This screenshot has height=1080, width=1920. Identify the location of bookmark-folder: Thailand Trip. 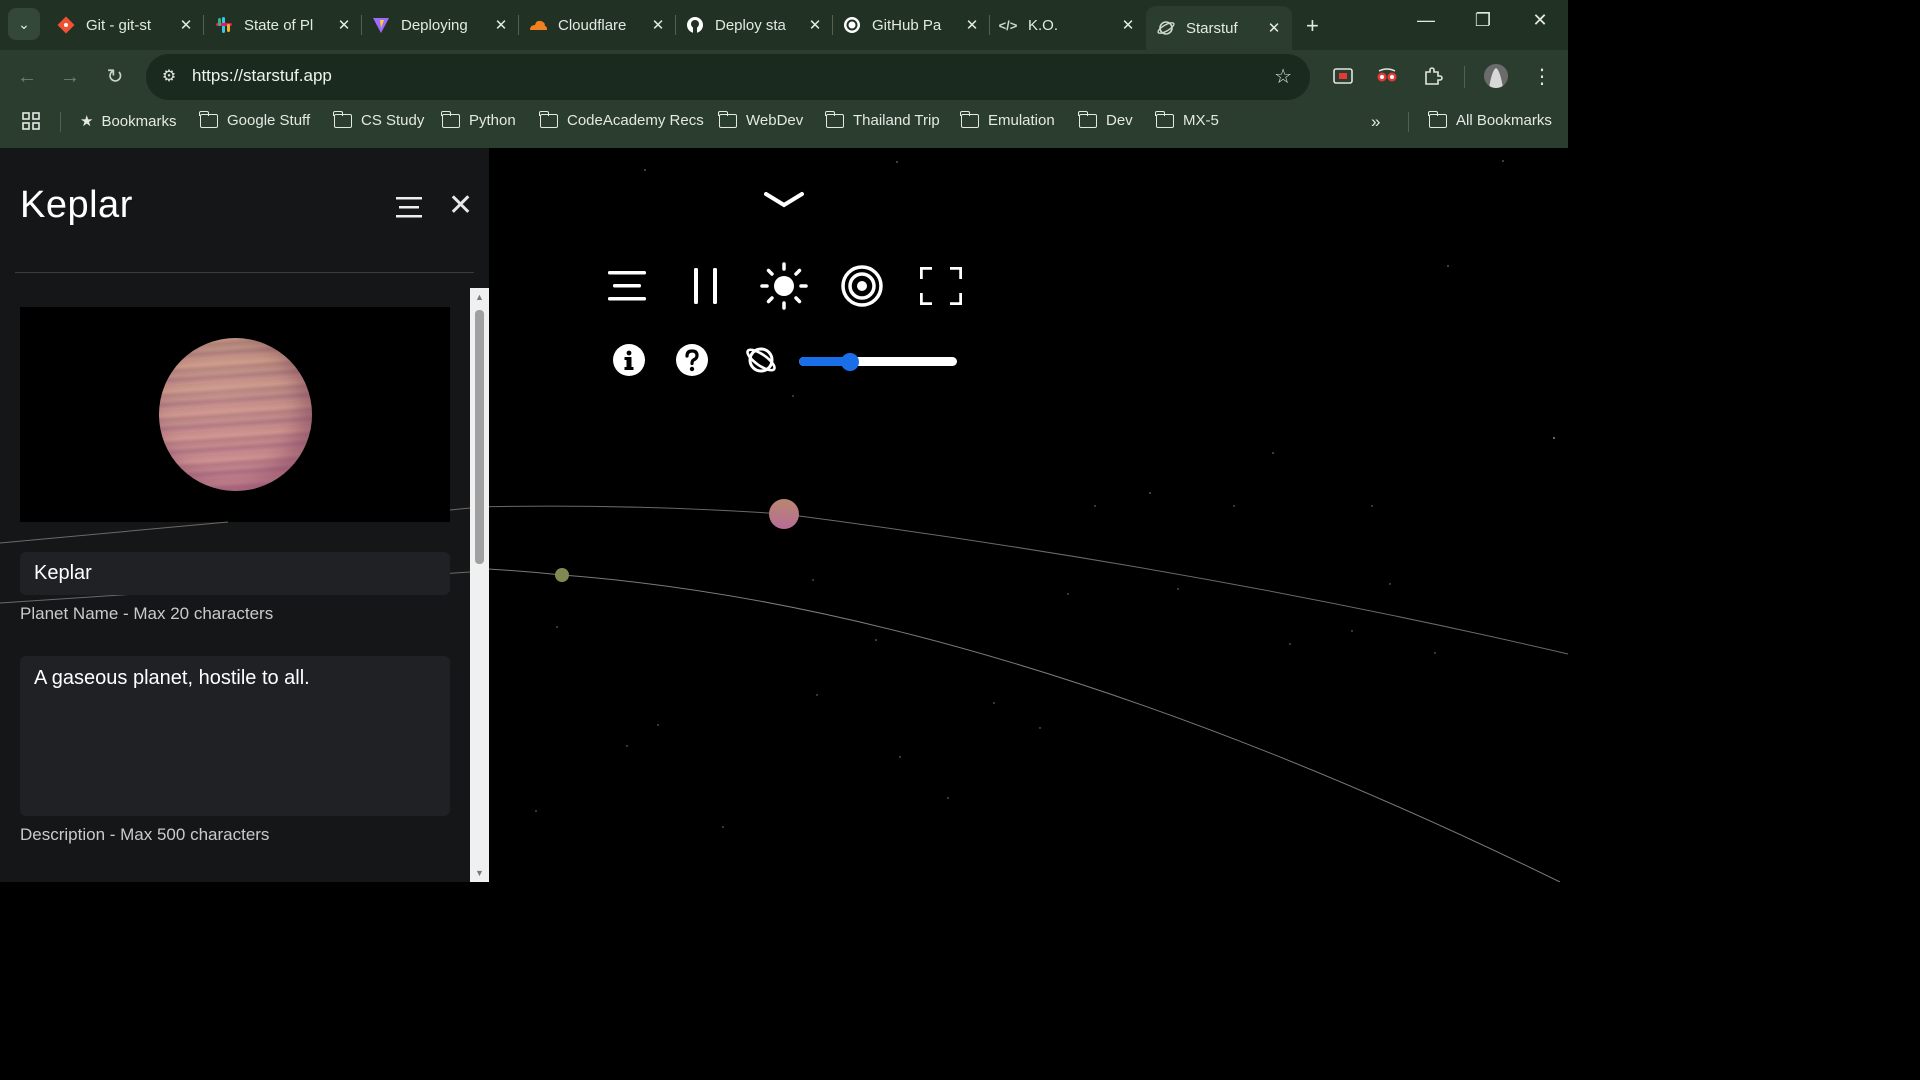
(882, 119).